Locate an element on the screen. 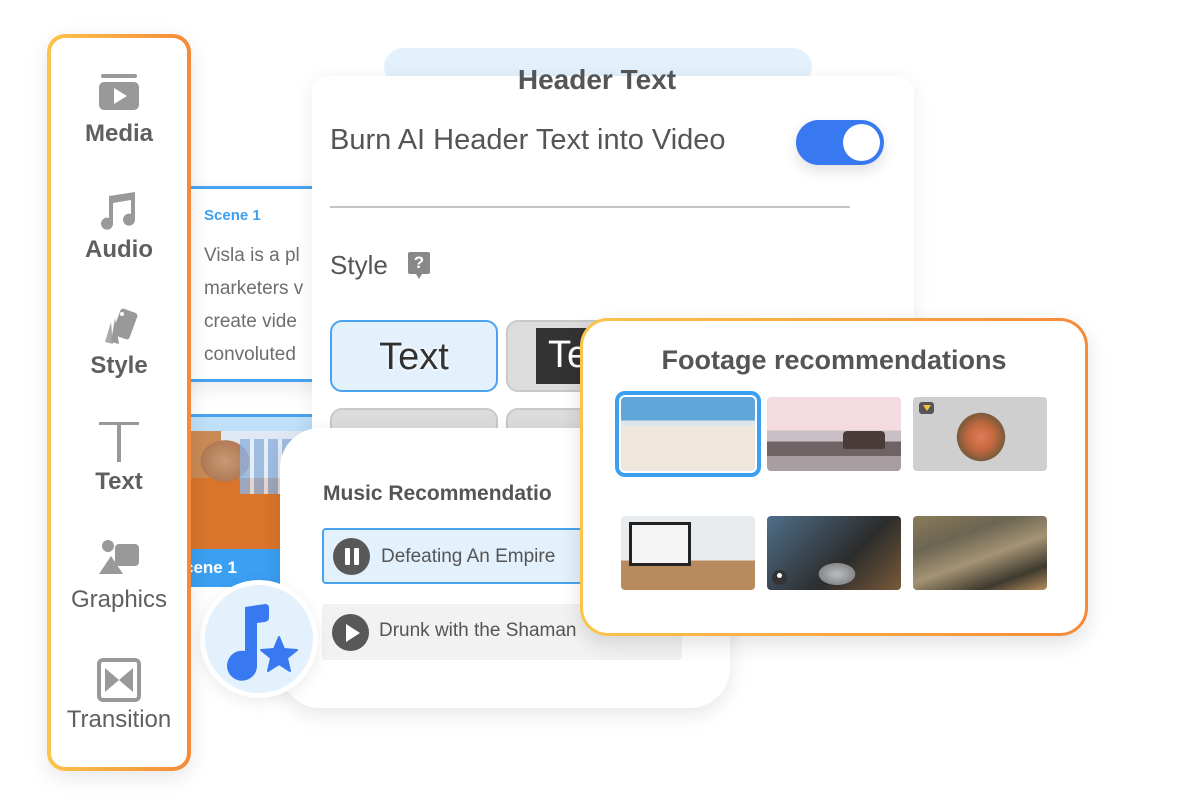 Image resolution: width=1200 pixels, height=804 pixels. sidebar-item-label: Media is located at coordinates (118, 133).